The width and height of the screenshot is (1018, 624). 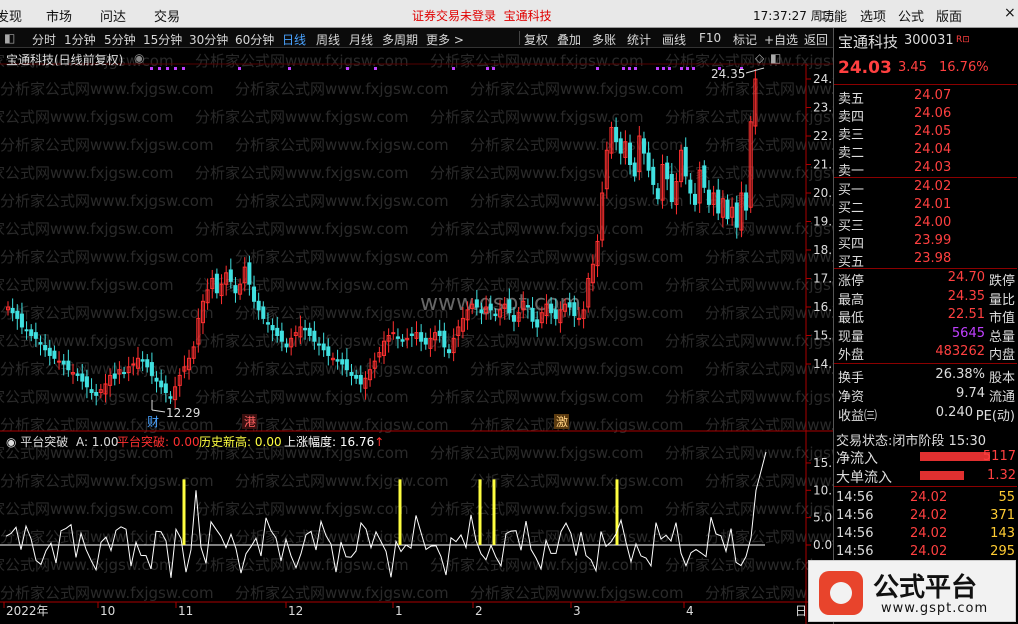 I want to click on stat-value: 26.38%, so click(x=960, y=374).